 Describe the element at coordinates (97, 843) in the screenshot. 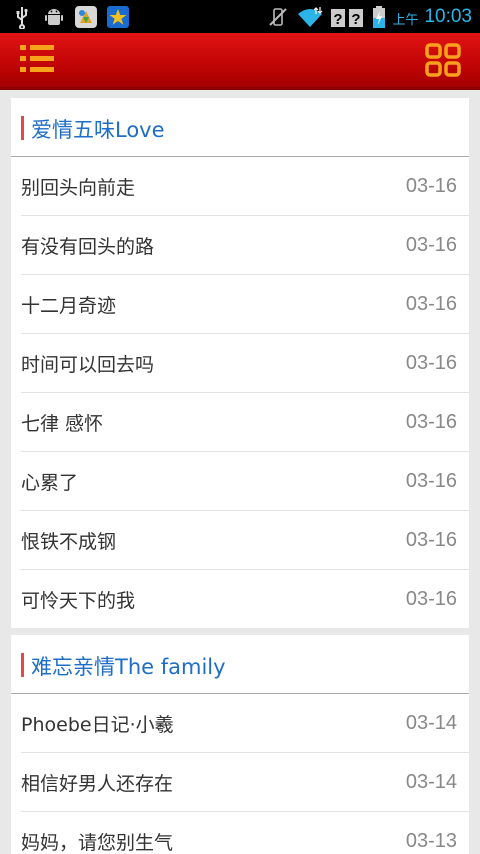

I see `item-title: 妈妈，请您别生气` at that location.